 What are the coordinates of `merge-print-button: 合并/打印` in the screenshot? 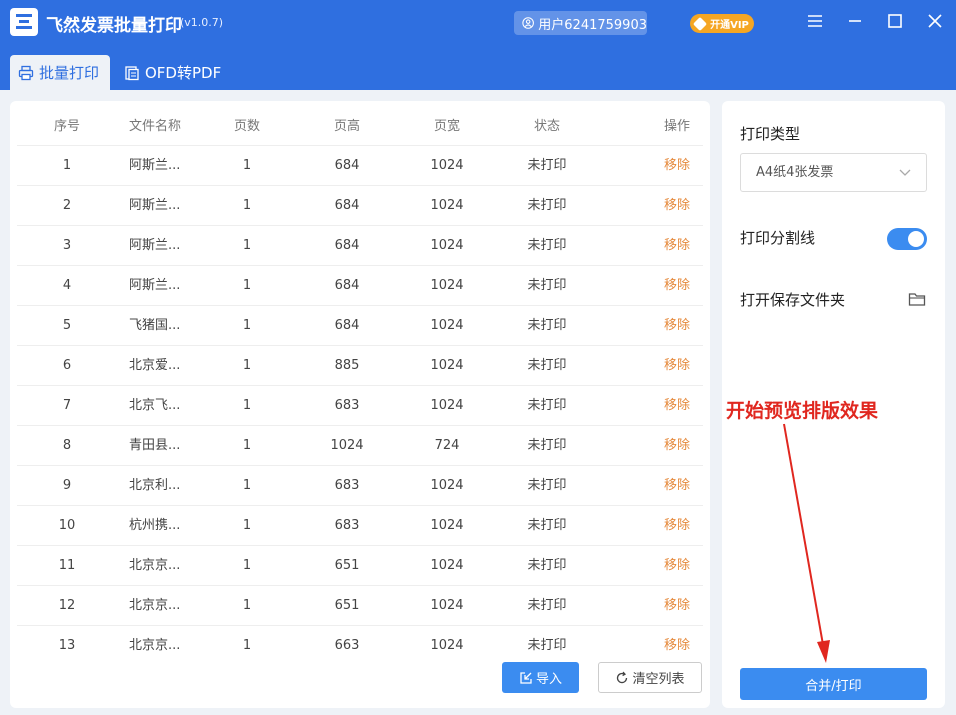 It's located at (833, 684).